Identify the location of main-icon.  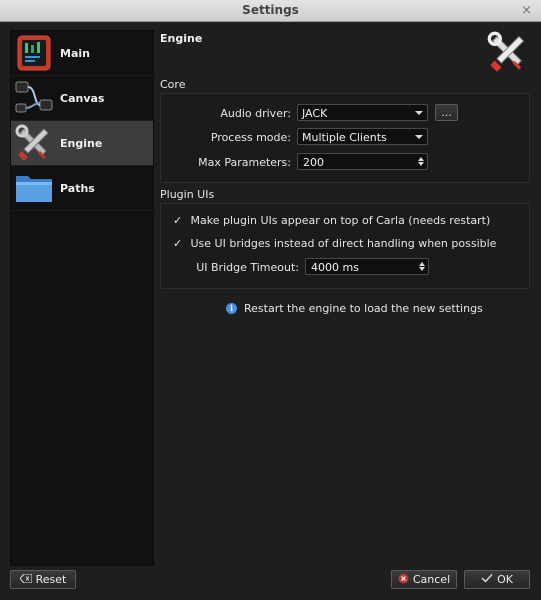
(34, 53).